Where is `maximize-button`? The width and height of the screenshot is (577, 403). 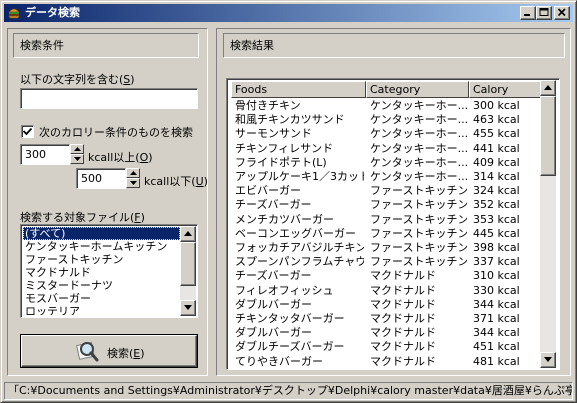 maximize-button is located at coordinates (544, 13).